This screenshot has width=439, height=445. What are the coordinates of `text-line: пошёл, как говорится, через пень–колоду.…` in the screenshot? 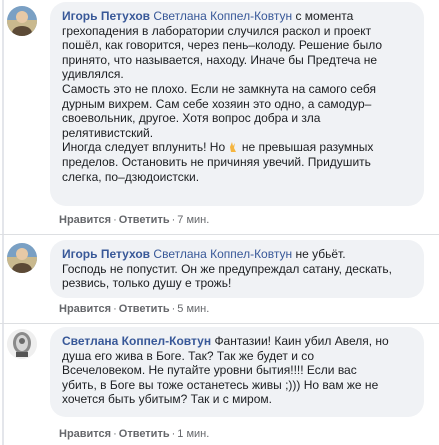 It's located at (222, 45).